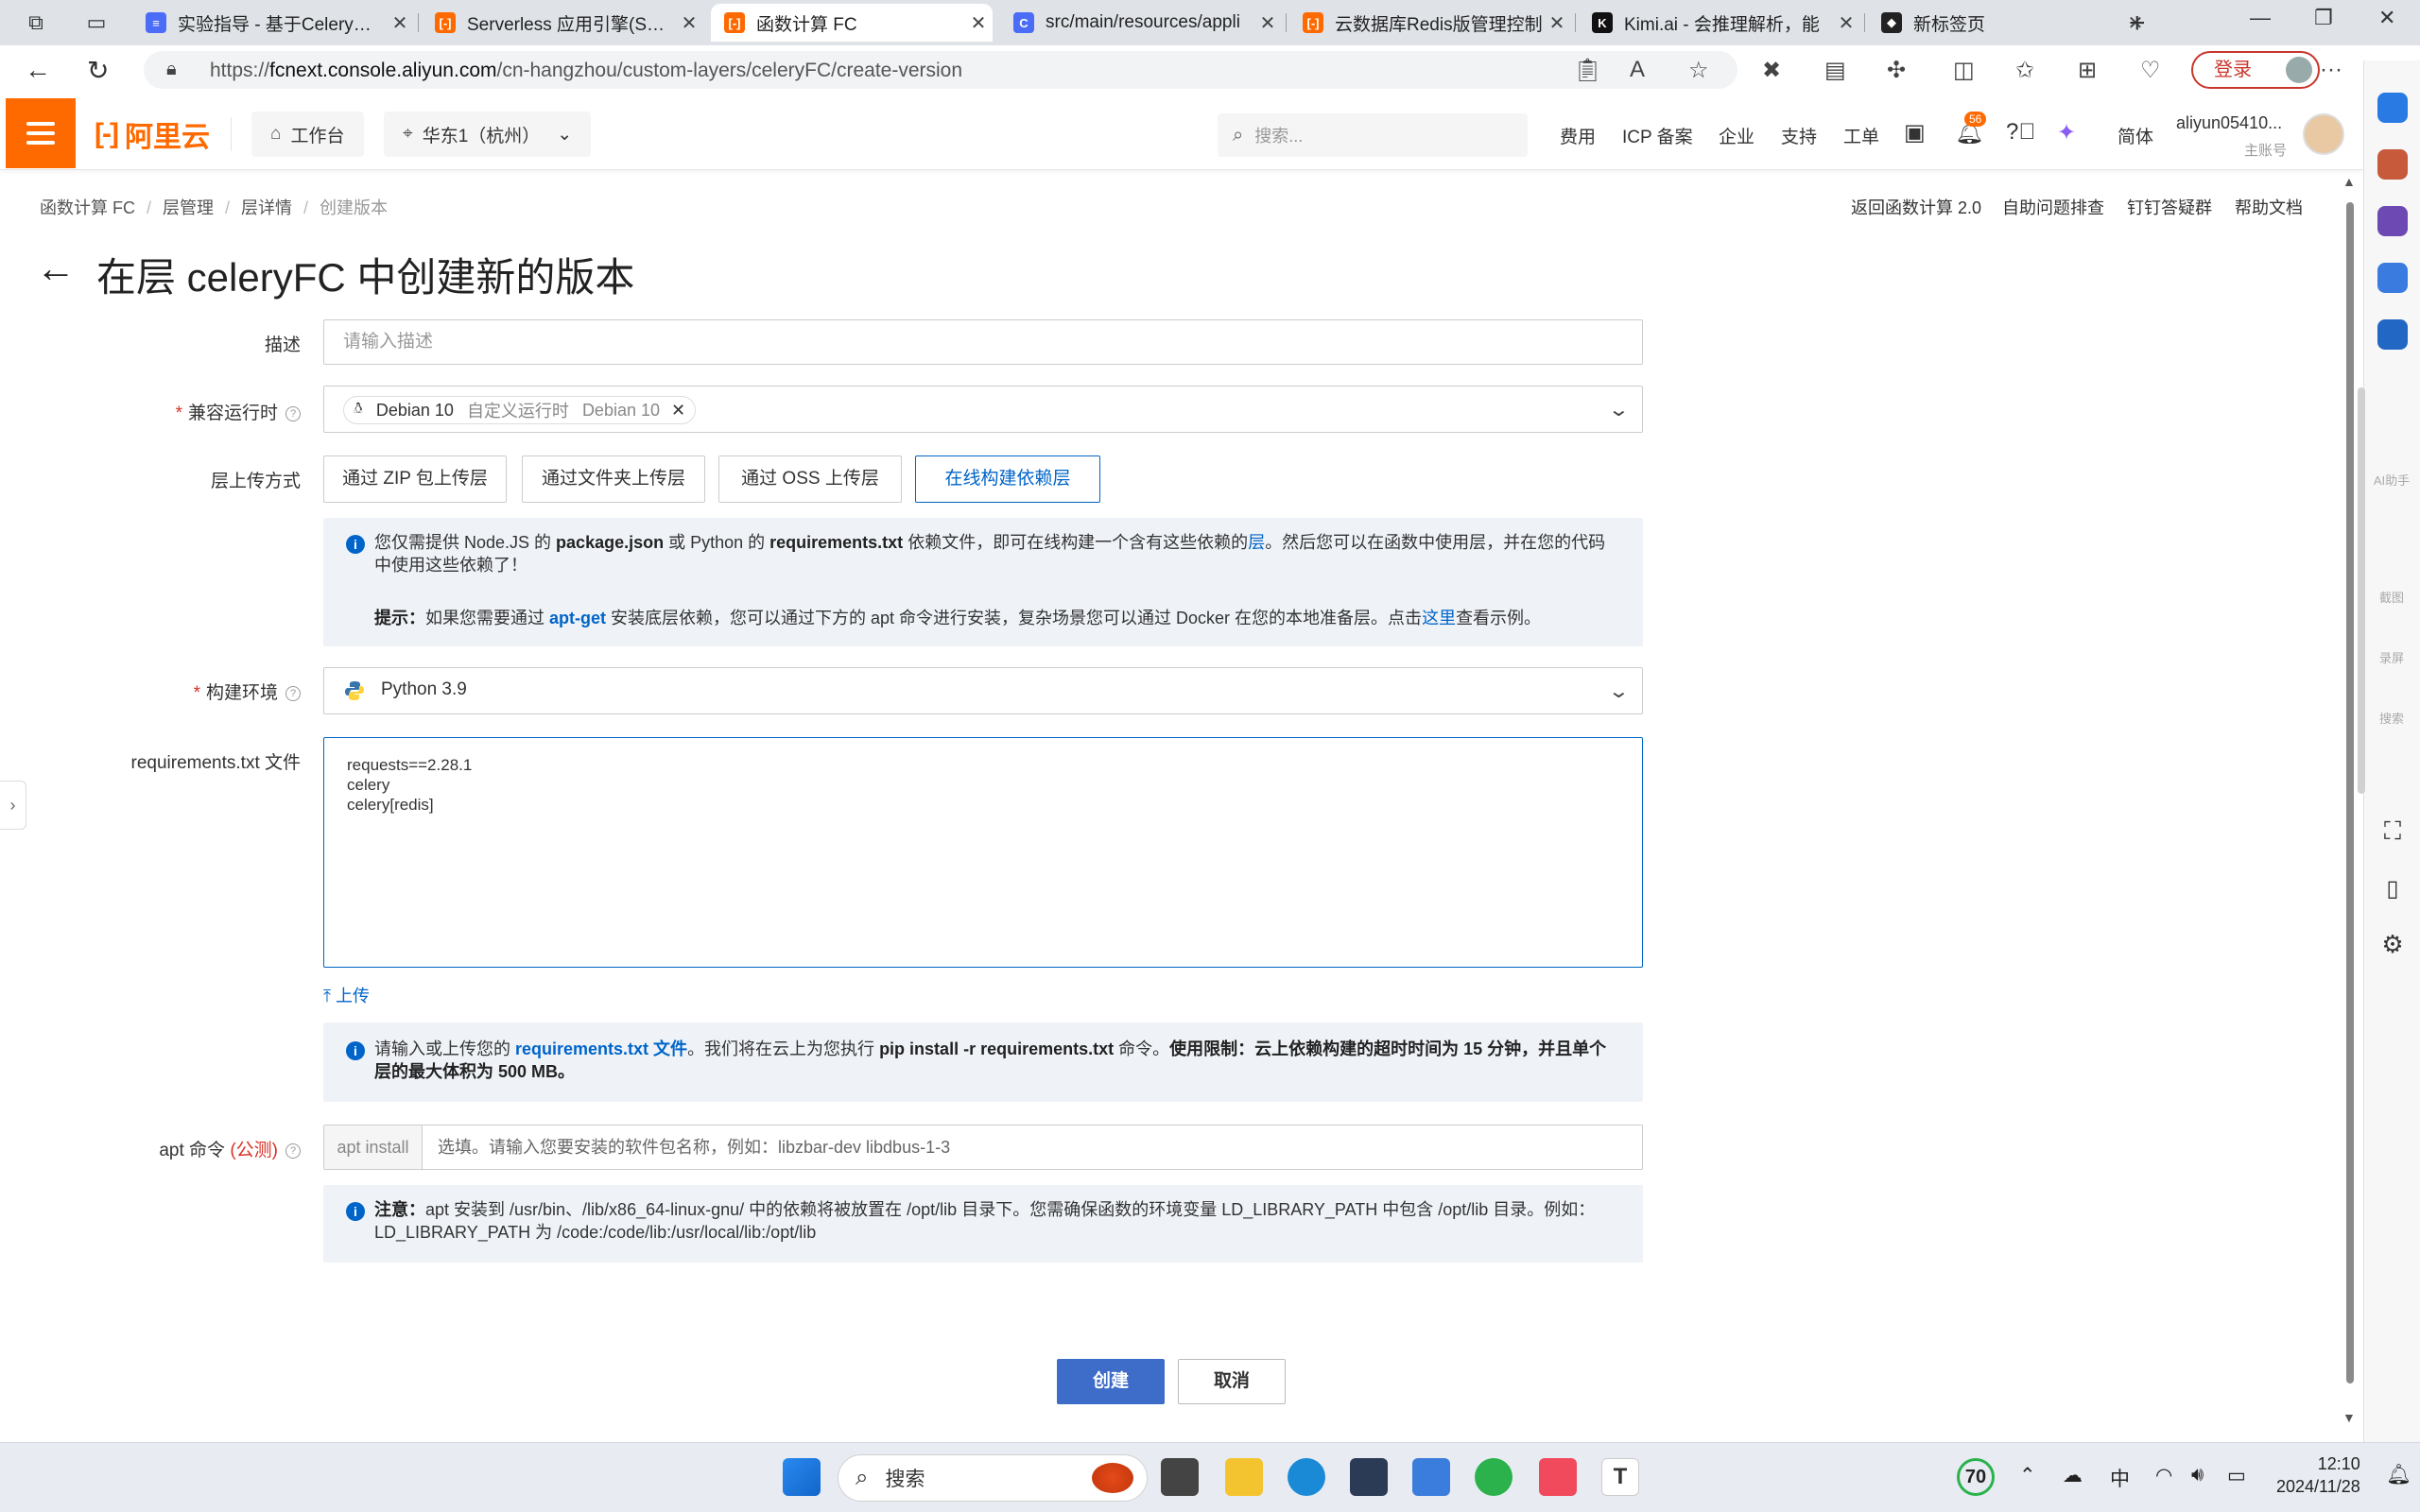  What do you see at coordinates (56, 268) in the screenshot?
I see `back-arrow-icon: ←` at bounding box center [56, 268].